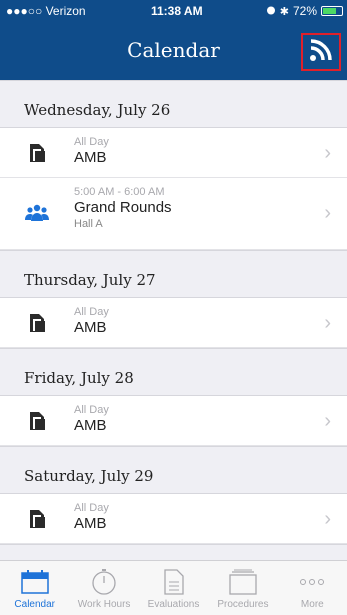  I want to click on battery-percent: 72%, so click(304, 11).